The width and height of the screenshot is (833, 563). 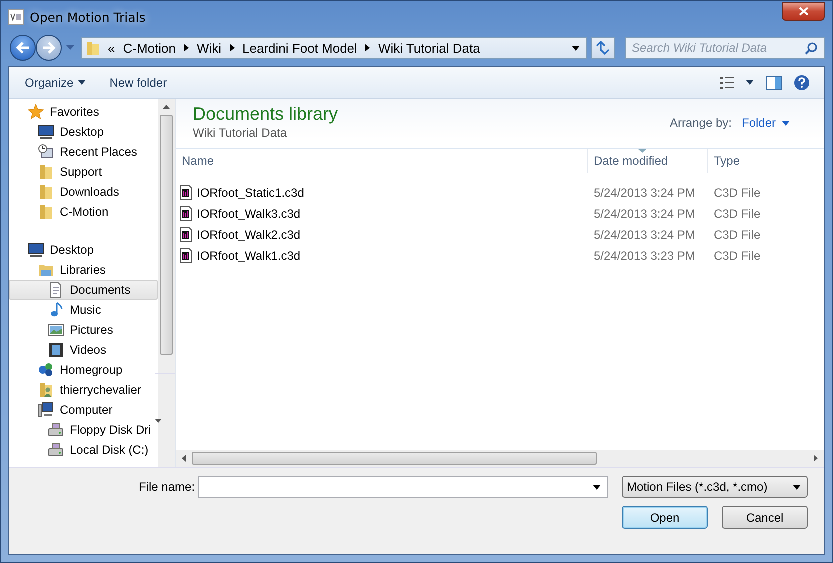 What do you see at coordinates (727, 82) in the screenshot?
I see `view-list-icon` at bounding box center [727, 82].